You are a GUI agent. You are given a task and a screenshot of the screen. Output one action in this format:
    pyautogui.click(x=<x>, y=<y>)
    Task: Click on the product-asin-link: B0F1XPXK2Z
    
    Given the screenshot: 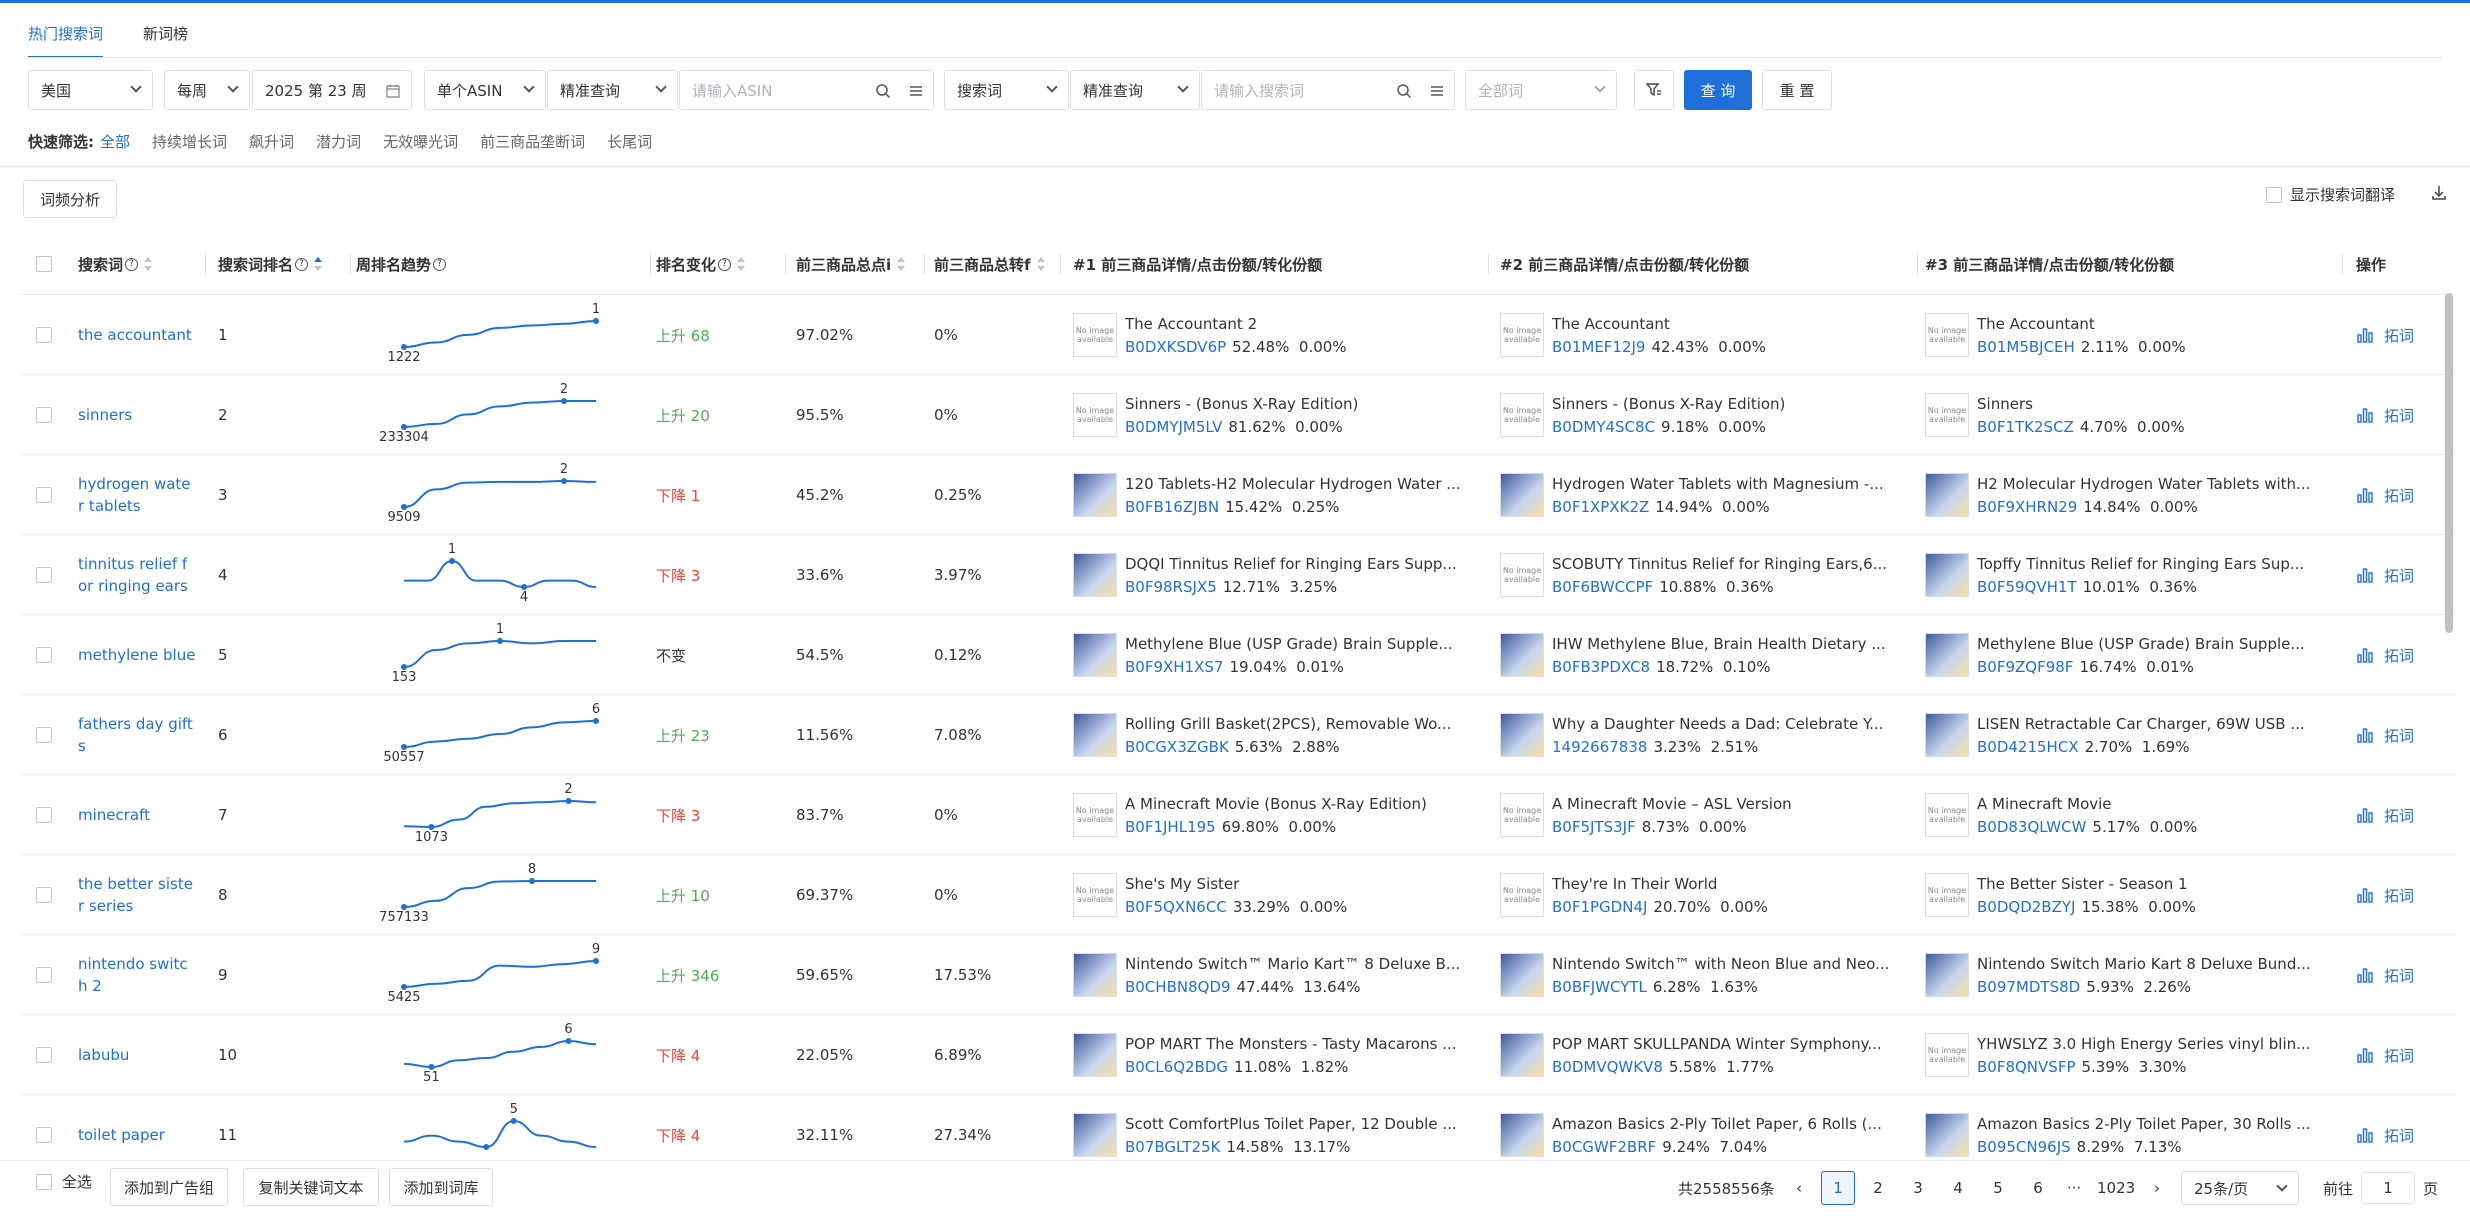 What is the action you would take?
    pyautogui.click(x=1600, y=507)
    